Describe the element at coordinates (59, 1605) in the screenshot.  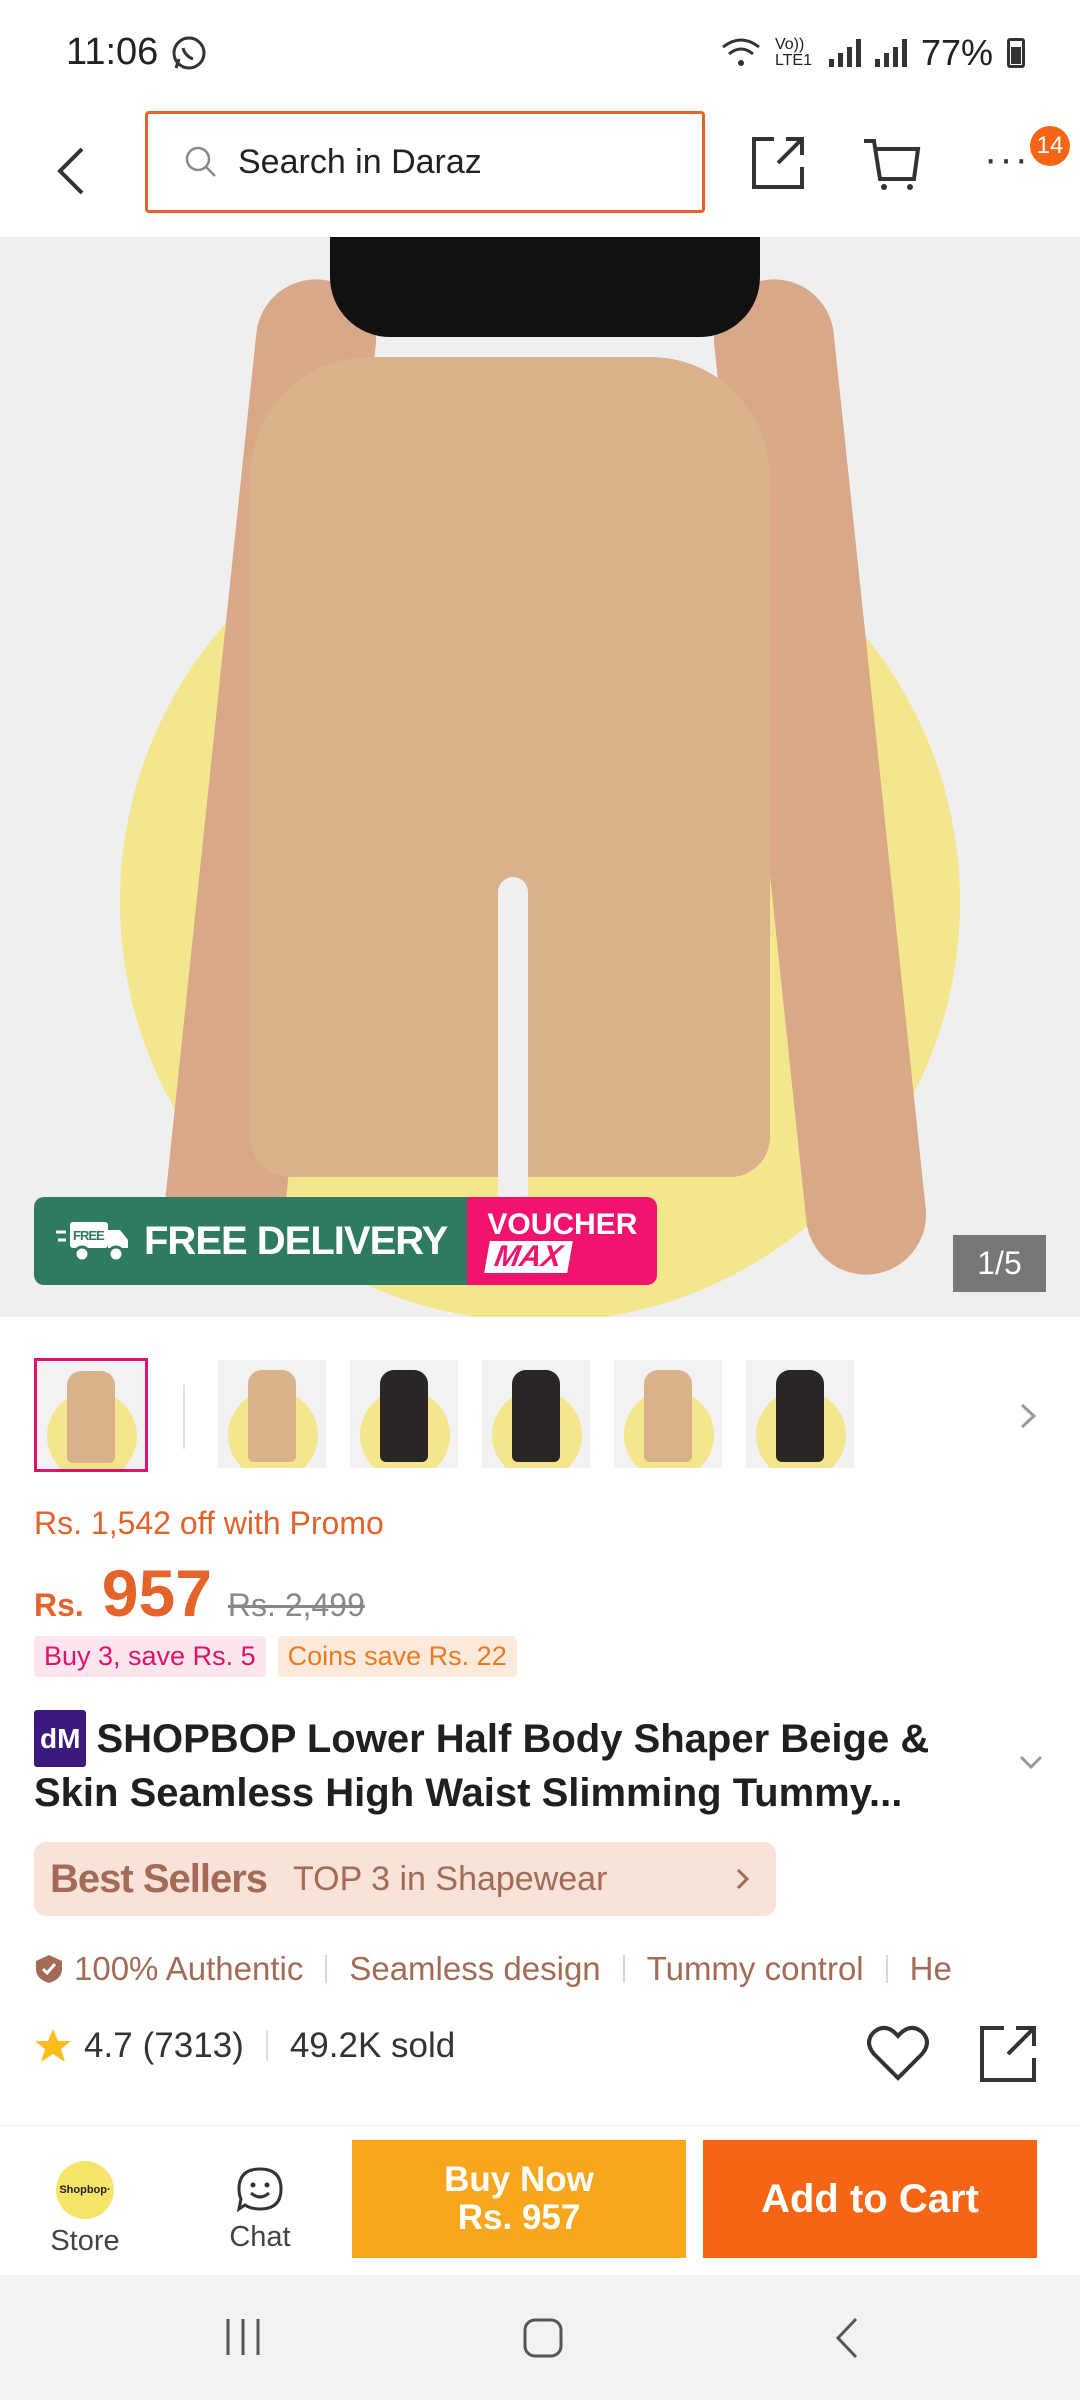
I see `price-currency: Rs.` at that location.